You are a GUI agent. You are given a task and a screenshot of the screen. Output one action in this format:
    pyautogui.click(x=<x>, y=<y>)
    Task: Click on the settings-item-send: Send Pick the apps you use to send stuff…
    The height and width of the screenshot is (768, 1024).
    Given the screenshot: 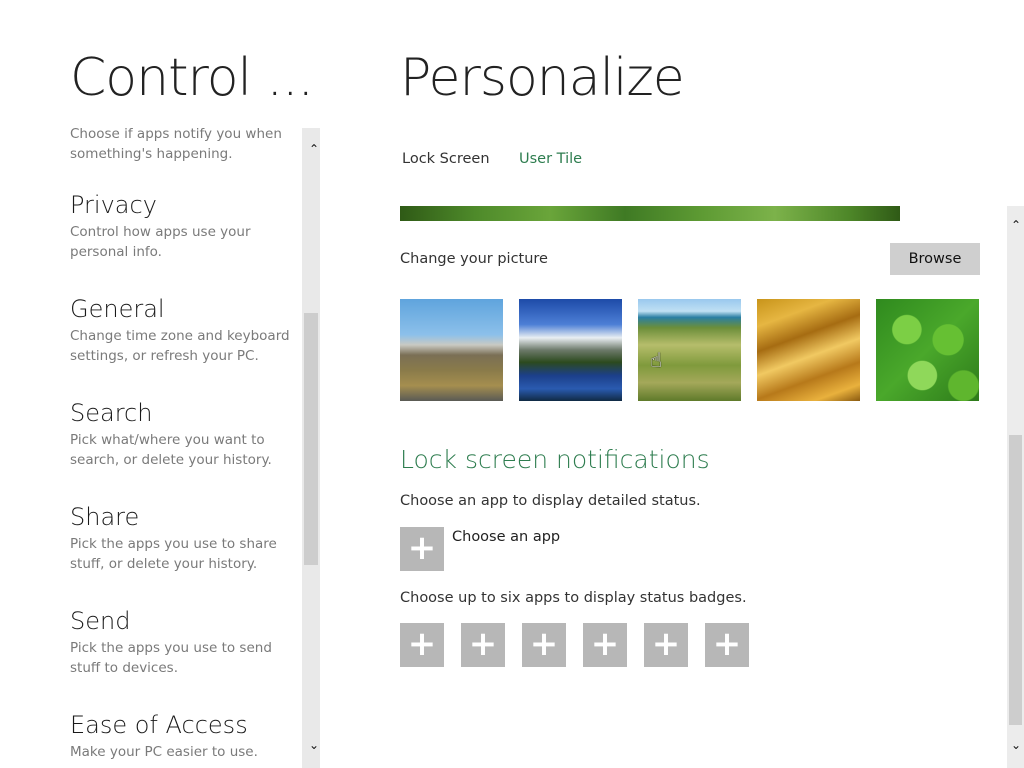 What is the action you would take?
    pyautogui.click(x=185, y=642)
    